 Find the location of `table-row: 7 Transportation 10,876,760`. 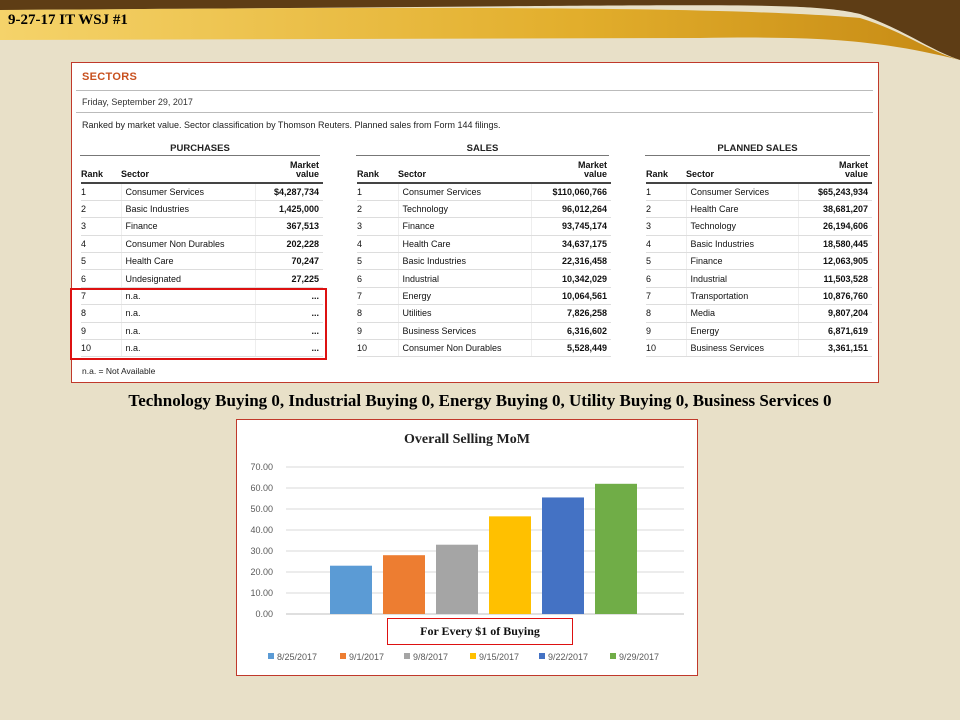

table-row: 7 Transportation 10,876,760 is located at coordinates (759, 296).